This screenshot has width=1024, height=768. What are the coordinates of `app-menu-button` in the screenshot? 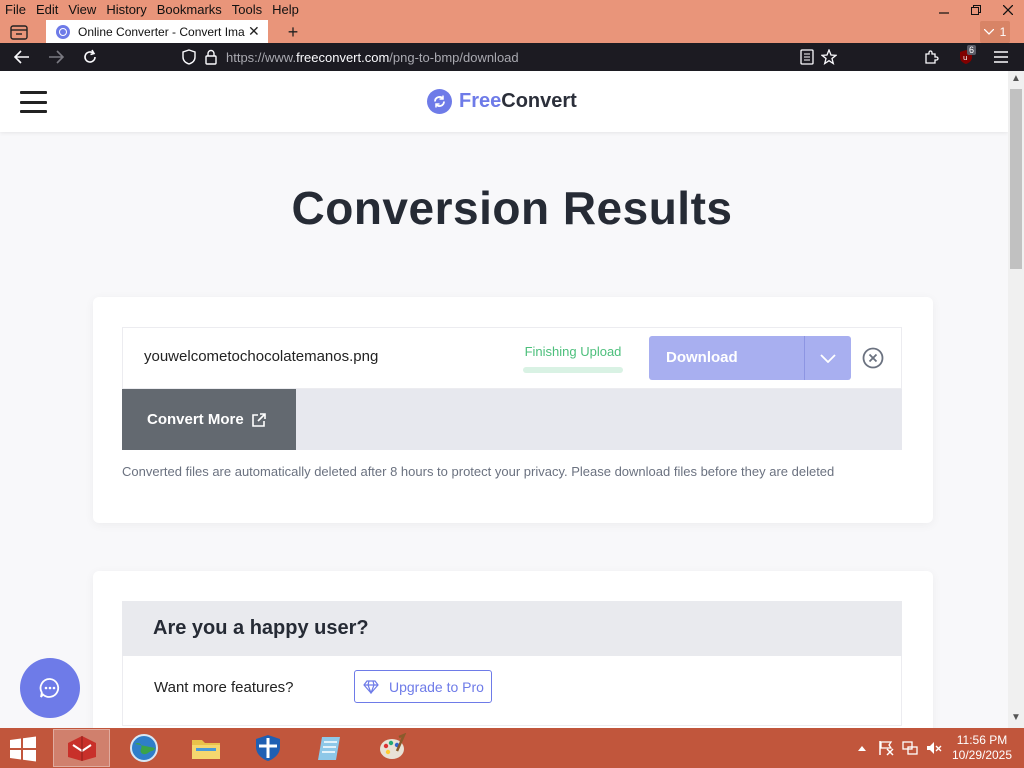 It's located at (1001, 57).